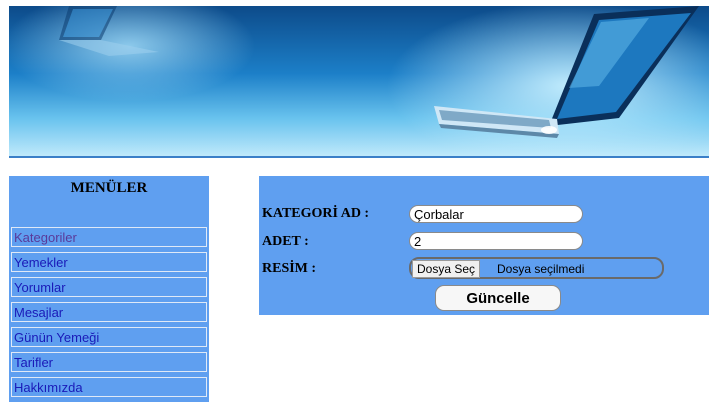  What do you see at coordinates (109, 237) in the screenshot?
I see `sidebar-item-kategoriler: Kategoriler` at bounding box center [109, 237].